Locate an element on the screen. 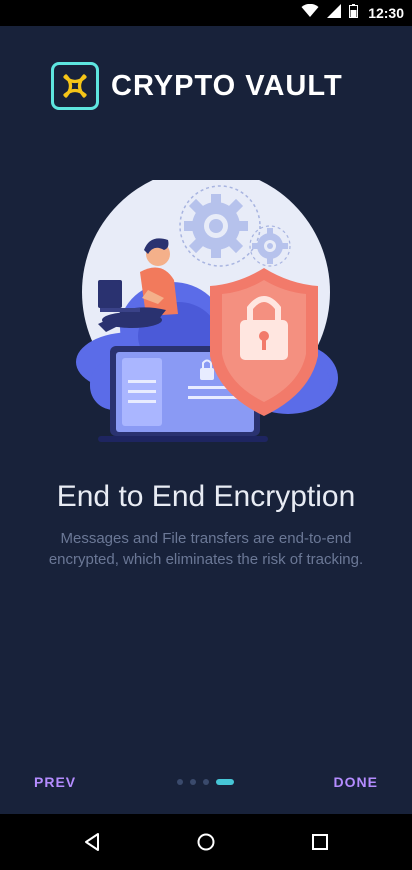  back-icon is located at coordinates (92, 842).